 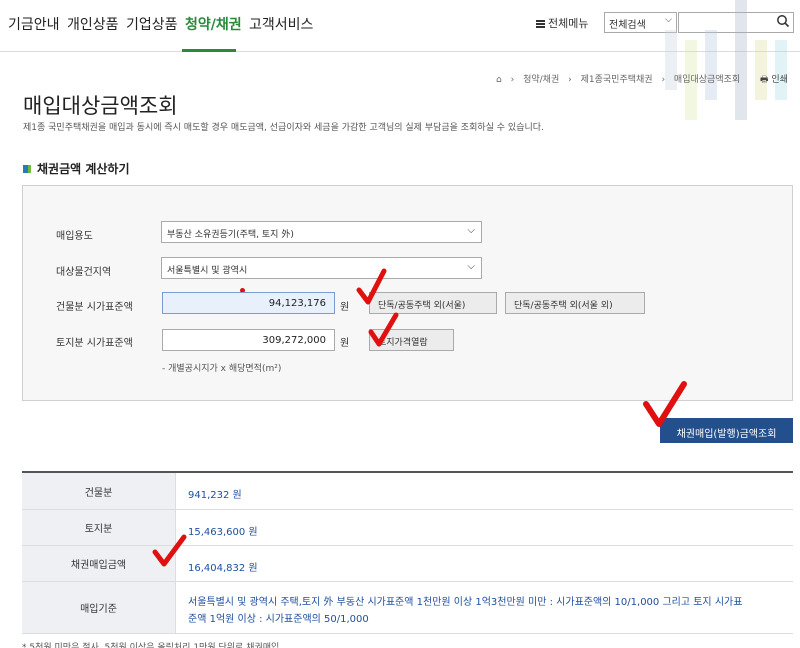 I want to click on section-title-text: 채권금액 계산하기, so click(x=83, y=169).